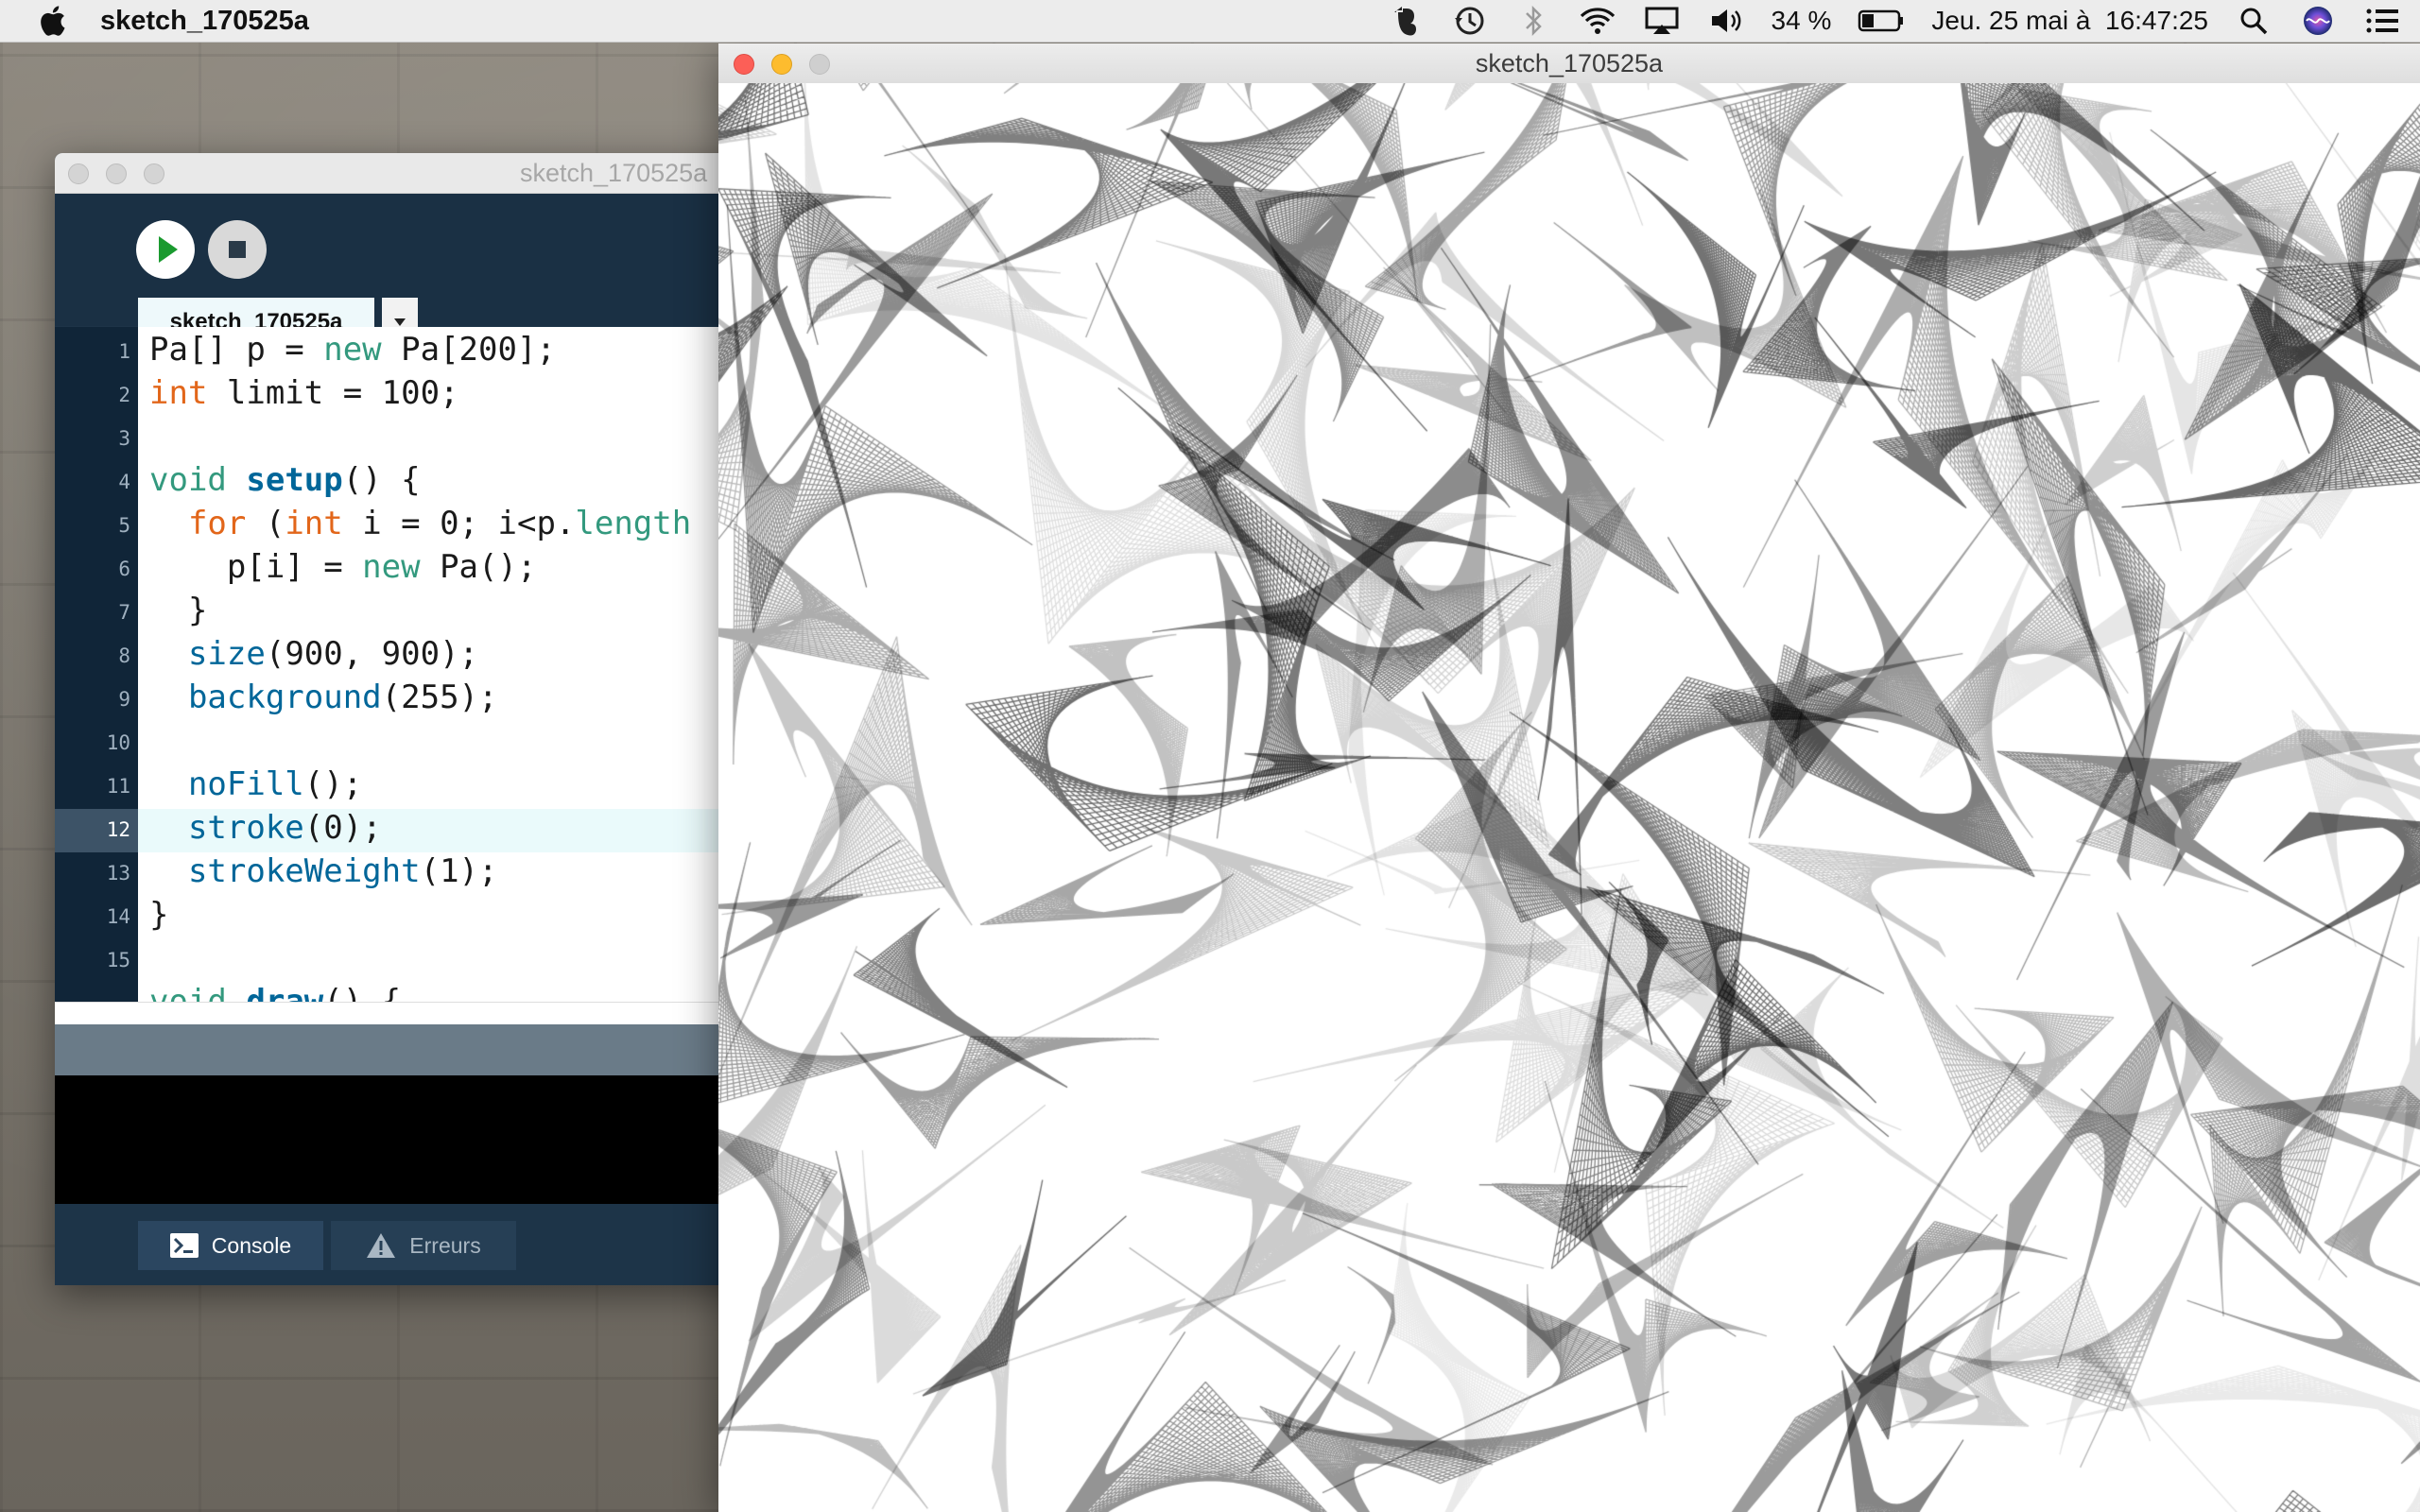  I want to click on code-line: Pa[] p = new Pa[200];, so click(352, 350).